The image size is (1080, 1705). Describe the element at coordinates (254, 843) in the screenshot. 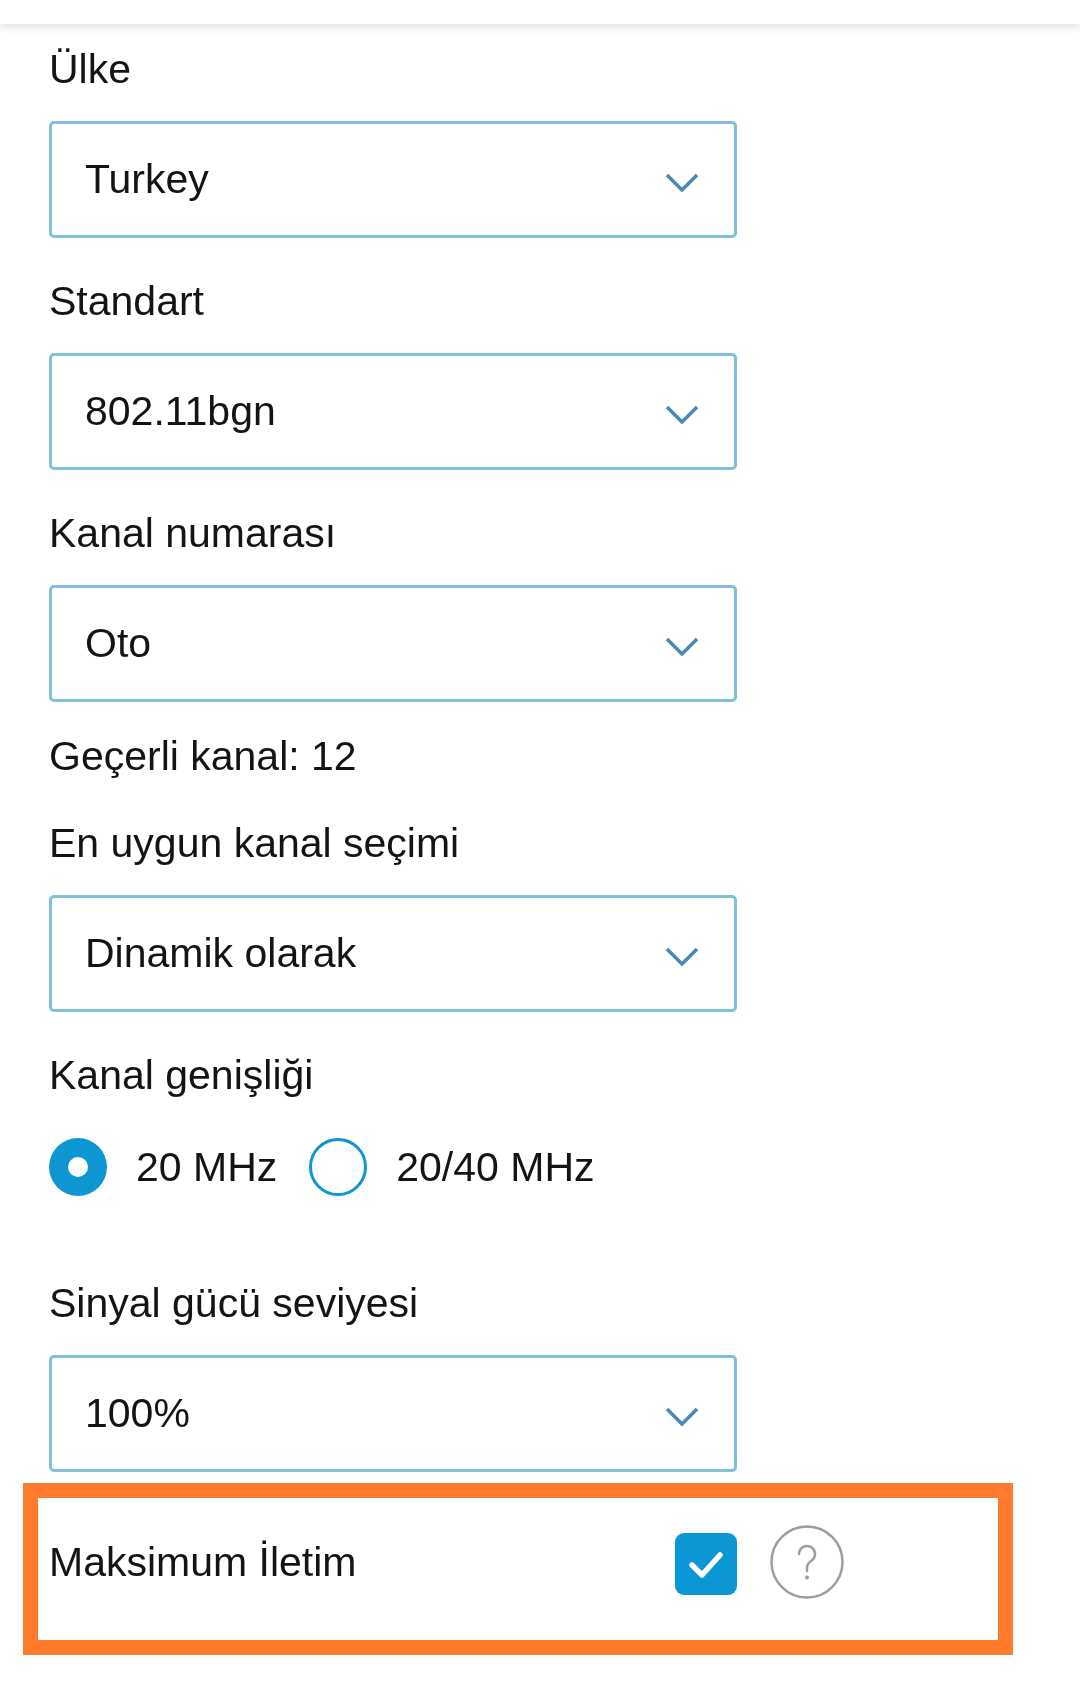

I see `field-label: En uygun kanal seçimi` at that location.